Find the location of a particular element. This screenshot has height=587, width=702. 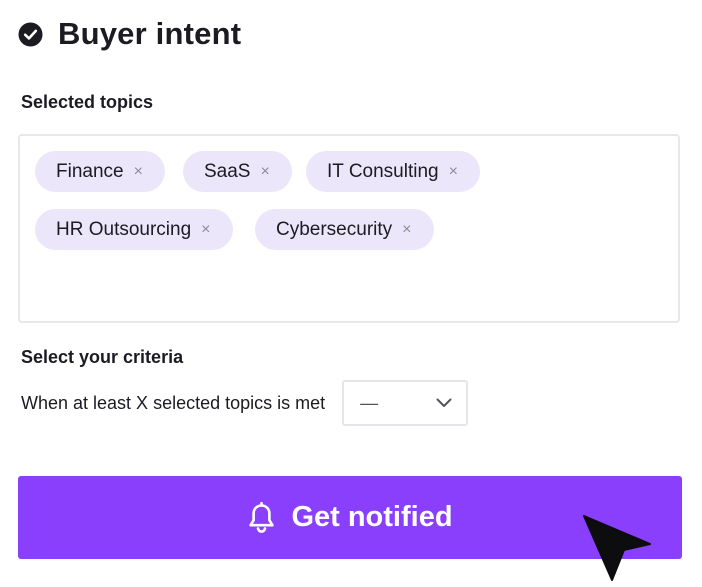

get-notified-button: Get notified is located at coordinates (350, 517).